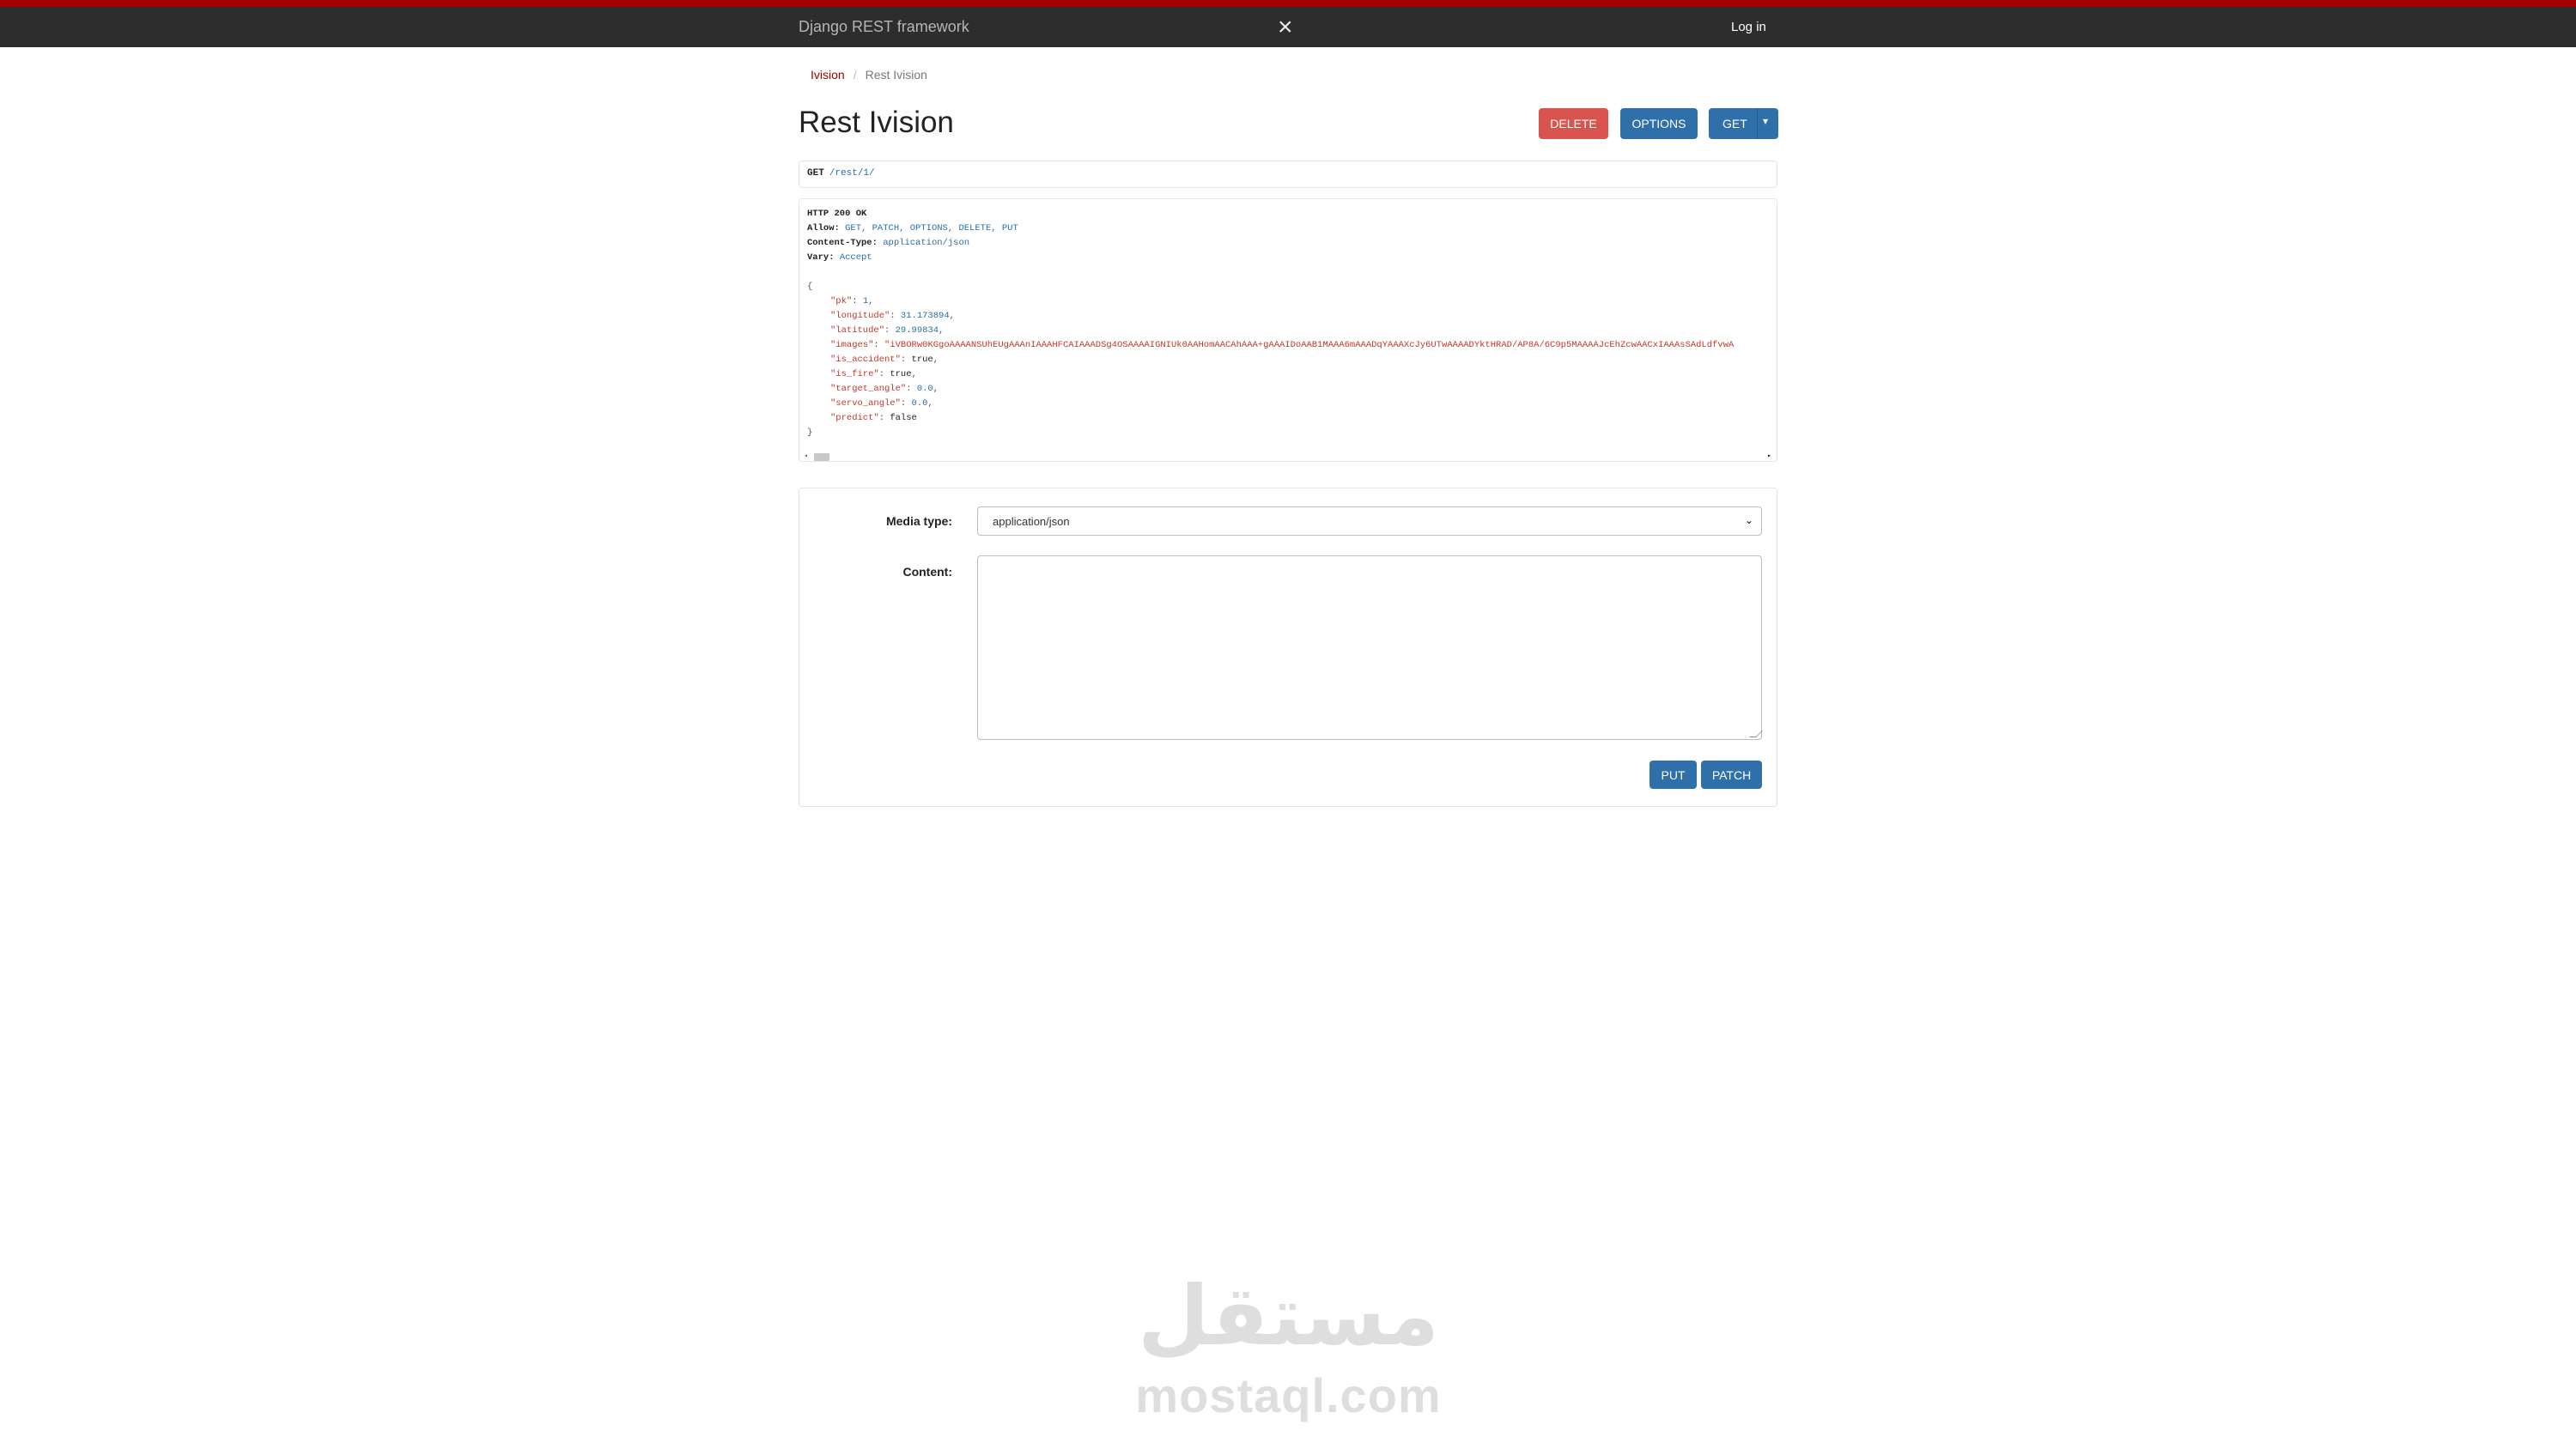  I want to click on header-key: Content-Type:, so click(843, 243).